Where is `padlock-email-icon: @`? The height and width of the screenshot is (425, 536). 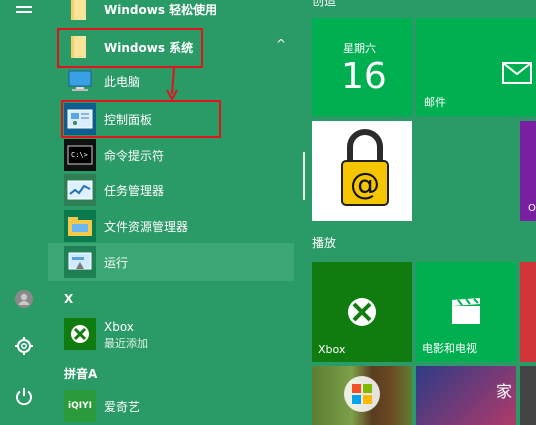
padlock-email-icon: @ is located at coordinates (365, 170).